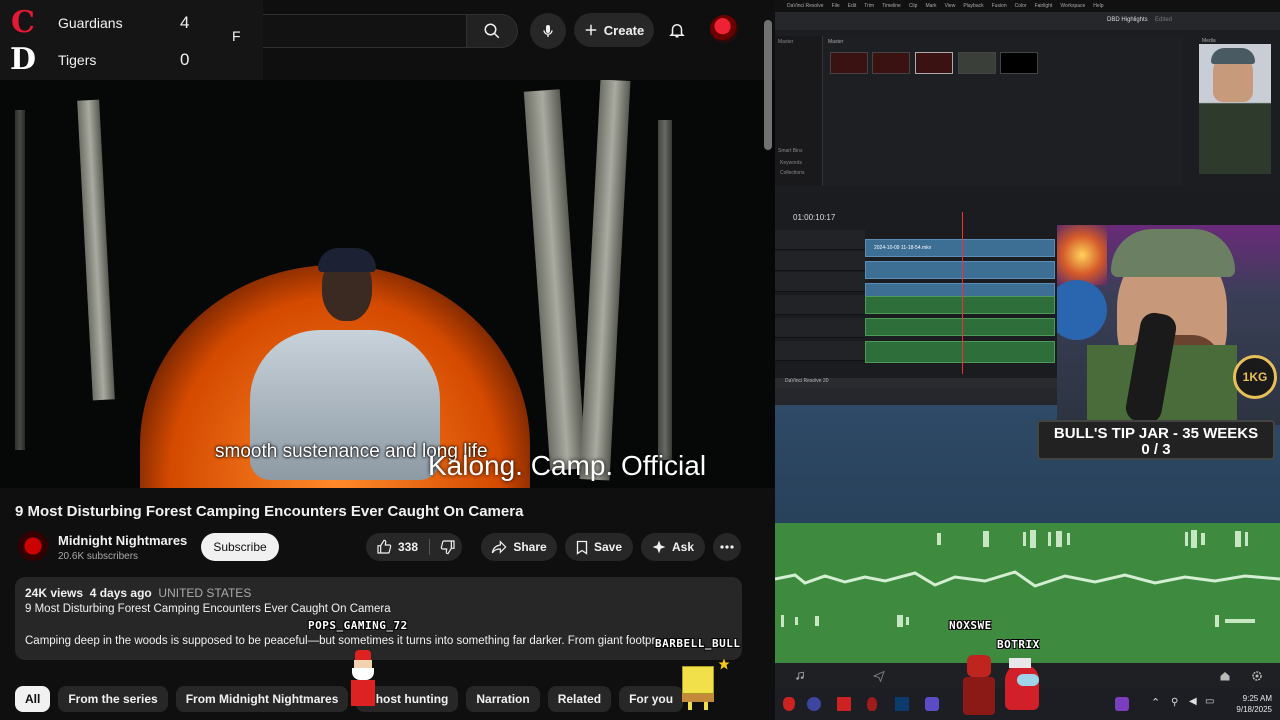 This screenshot has height=720, width=1280. What do you see at coordinates (768, 85) in the screenshot?
I see `page-scrollbar` at bounding box center [768, 85].